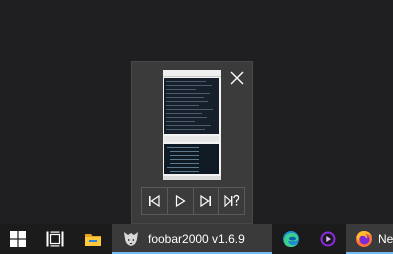  I want to click on thumbnail-menubar, so click(192, 73).